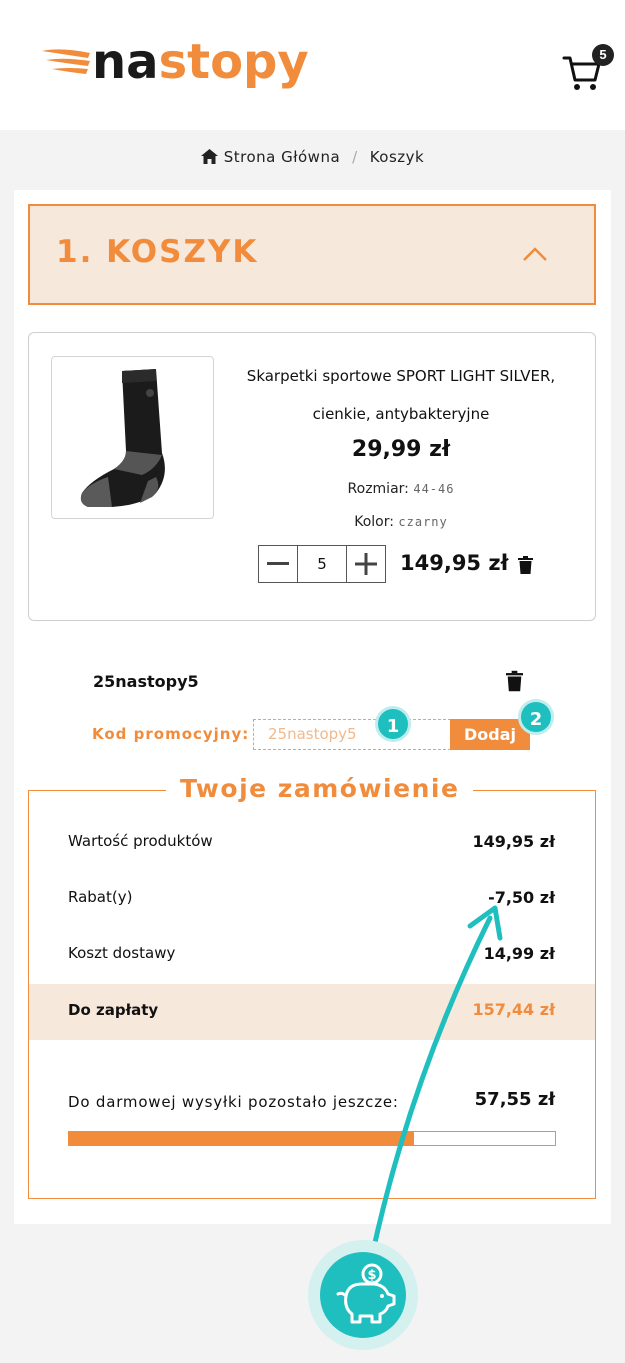 Image resolution: width=625 pixels, height=1363 pixels. What do you see at coordinates (171, 734) in the screenshot?
I see `promo-code-label: Kod promocyjny:` at bounding box center [171, 734].